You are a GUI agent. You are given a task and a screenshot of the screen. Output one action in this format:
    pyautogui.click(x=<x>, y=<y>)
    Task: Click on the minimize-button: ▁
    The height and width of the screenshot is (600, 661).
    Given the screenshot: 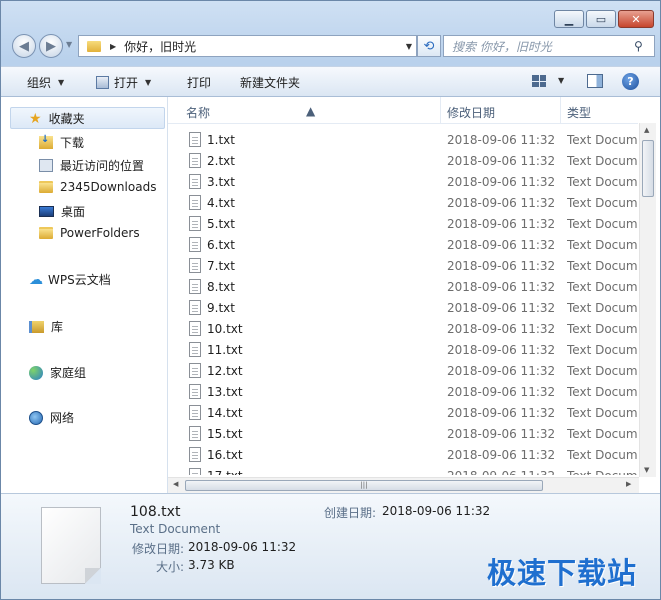 What is the action you would take?
    pyautogui.click(x=569, y=19)
    